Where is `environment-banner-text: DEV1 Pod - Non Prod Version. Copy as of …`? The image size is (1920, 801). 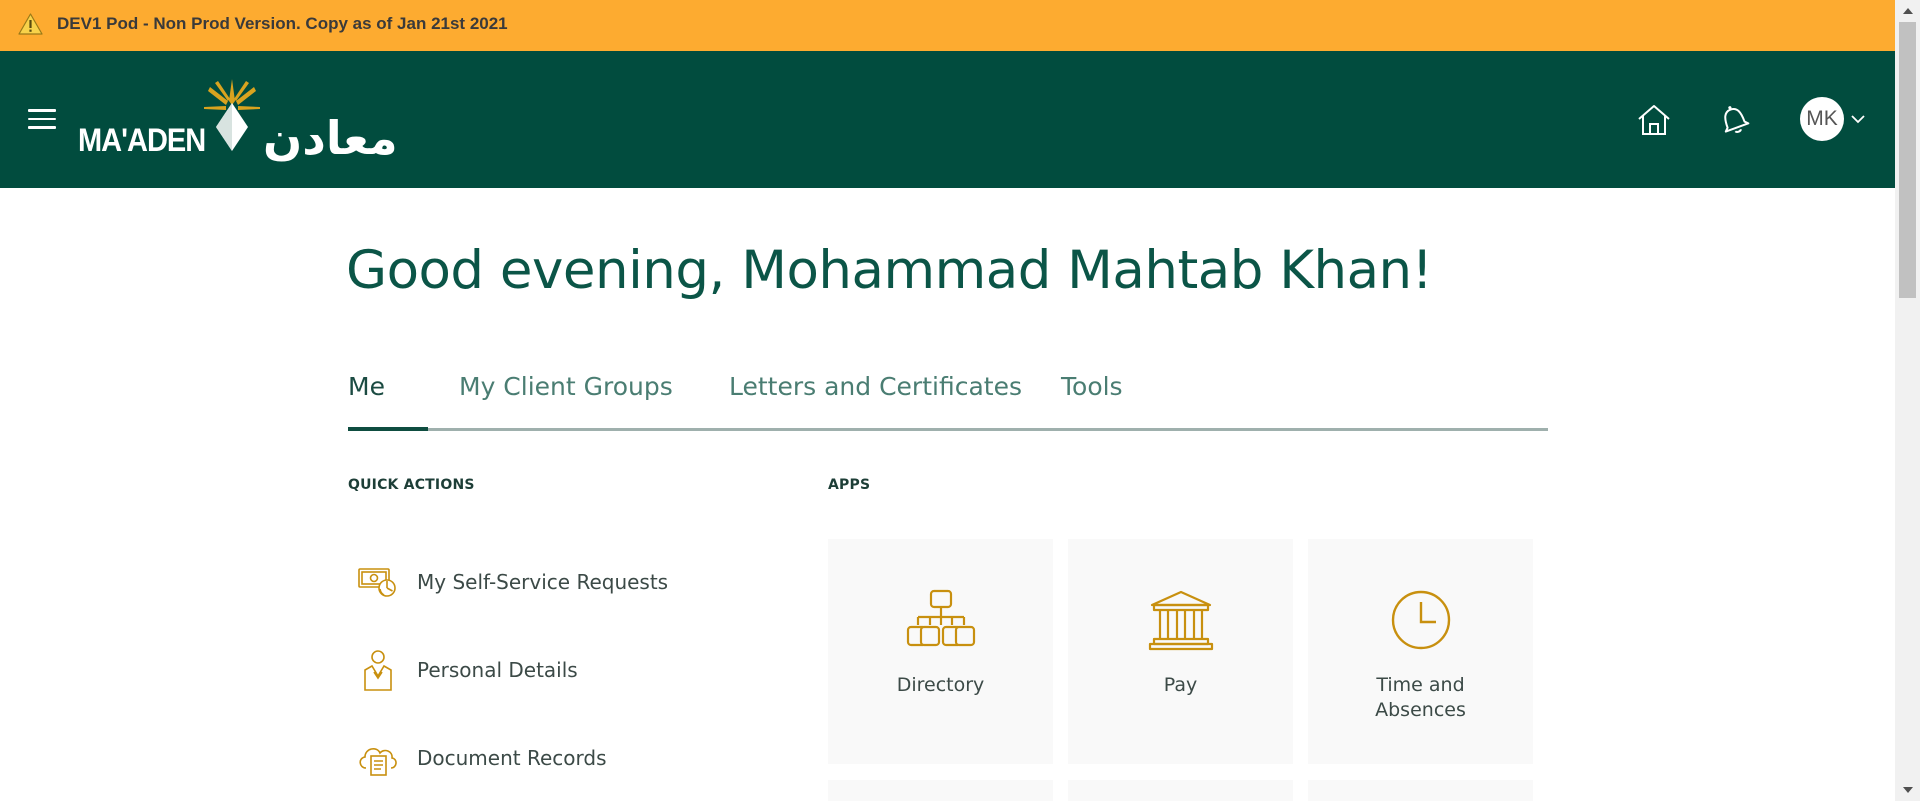 environment-banner-text: DEV1 Pod - Non Prod Version. Copy as of … is located at coordinates (282, 23).